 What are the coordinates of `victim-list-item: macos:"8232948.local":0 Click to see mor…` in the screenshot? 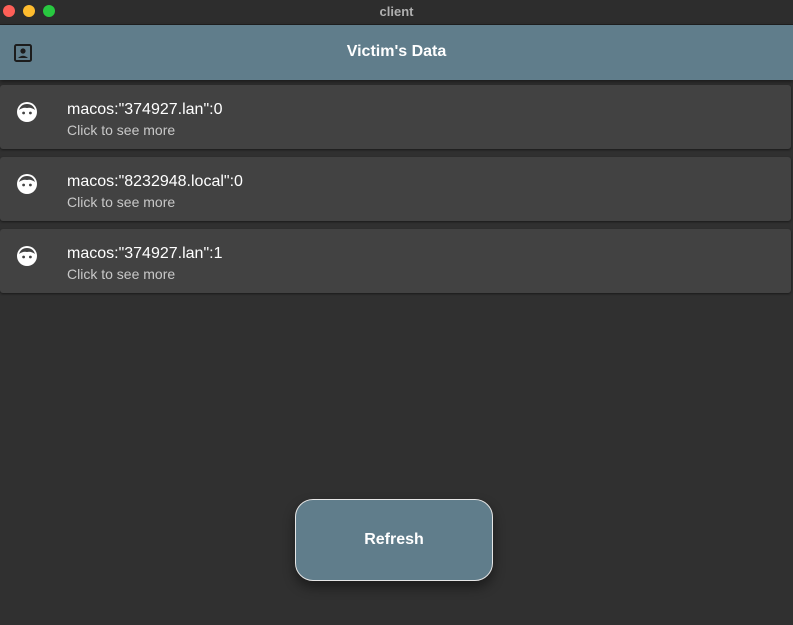 It's located at (395, 189).